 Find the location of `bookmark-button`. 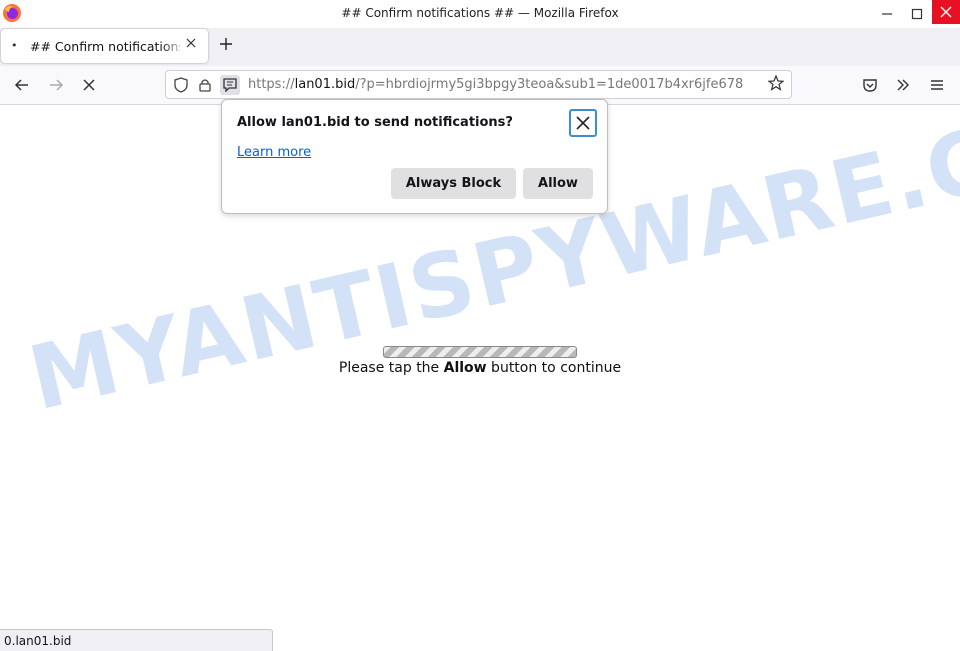

bookmark-button is located at coordinates (776, 84).